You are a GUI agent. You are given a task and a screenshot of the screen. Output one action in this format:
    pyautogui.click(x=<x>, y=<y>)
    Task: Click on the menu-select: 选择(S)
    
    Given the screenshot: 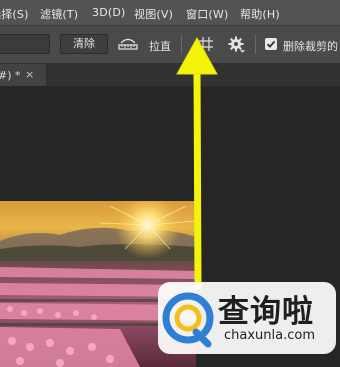 What is the action you would take?
    pyautogui.click(x=14, y=14)
    